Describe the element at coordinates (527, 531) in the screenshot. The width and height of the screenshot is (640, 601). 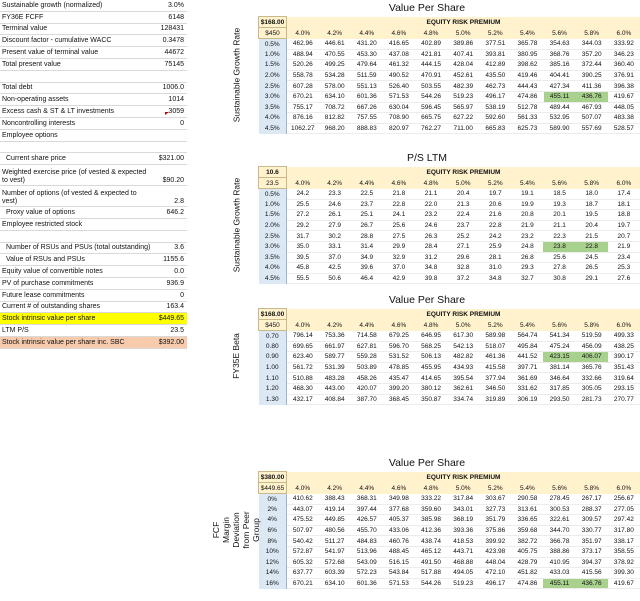
I see `table-cell: 359.68` at that location.